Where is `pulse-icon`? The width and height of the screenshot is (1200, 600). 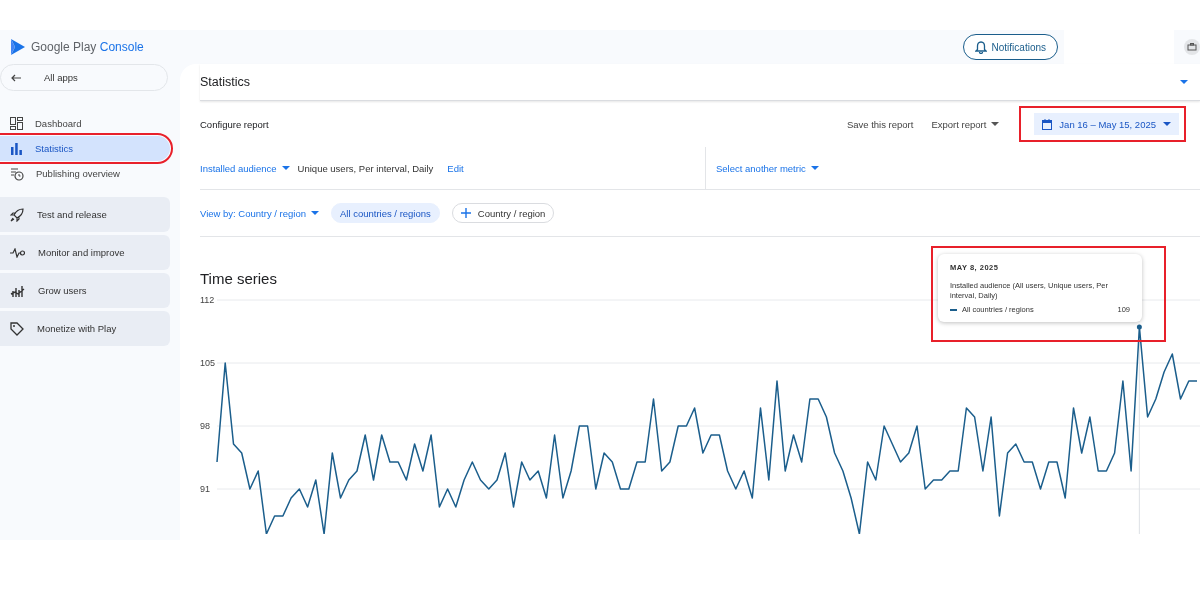 pulse-icon is located at coordinates (17, 252).